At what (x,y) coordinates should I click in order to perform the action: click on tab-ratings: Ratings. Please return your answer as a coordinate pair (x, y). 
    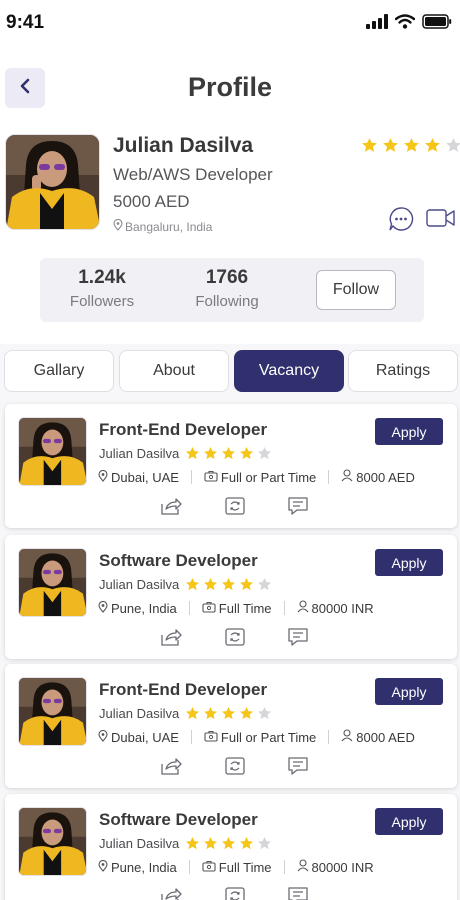
    Looking at the image, I should click on (403, 371).